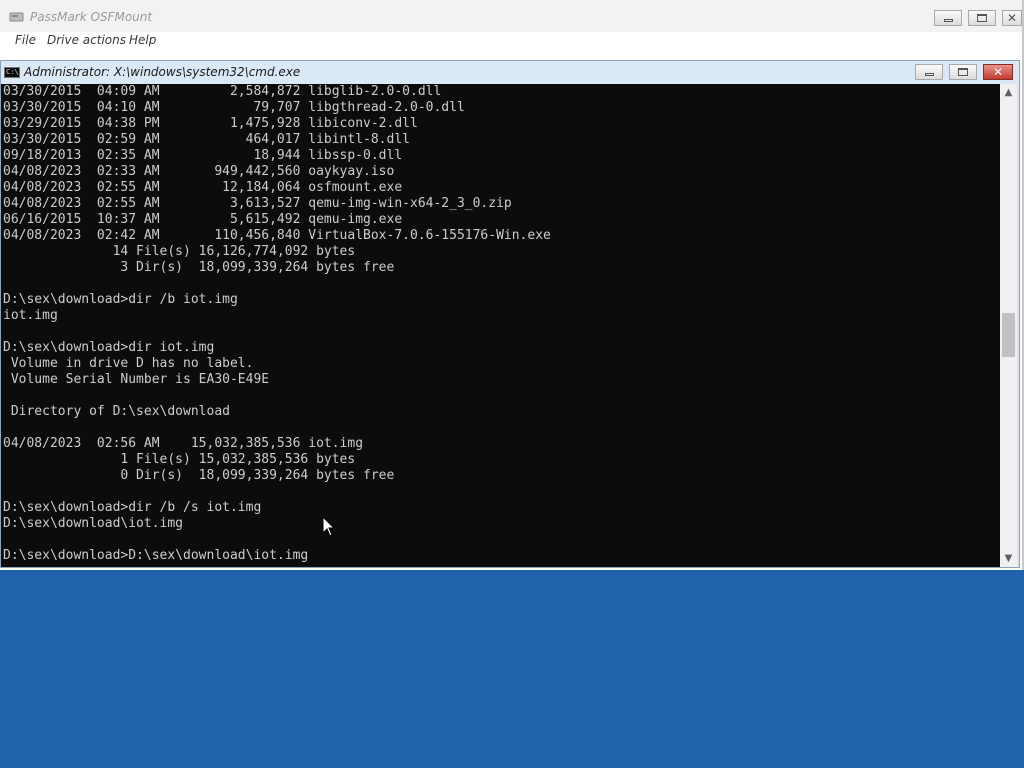  Describe the element at coordinates (329, 526) in the screenshot. I see `mouse-cursor-icon` at that location.